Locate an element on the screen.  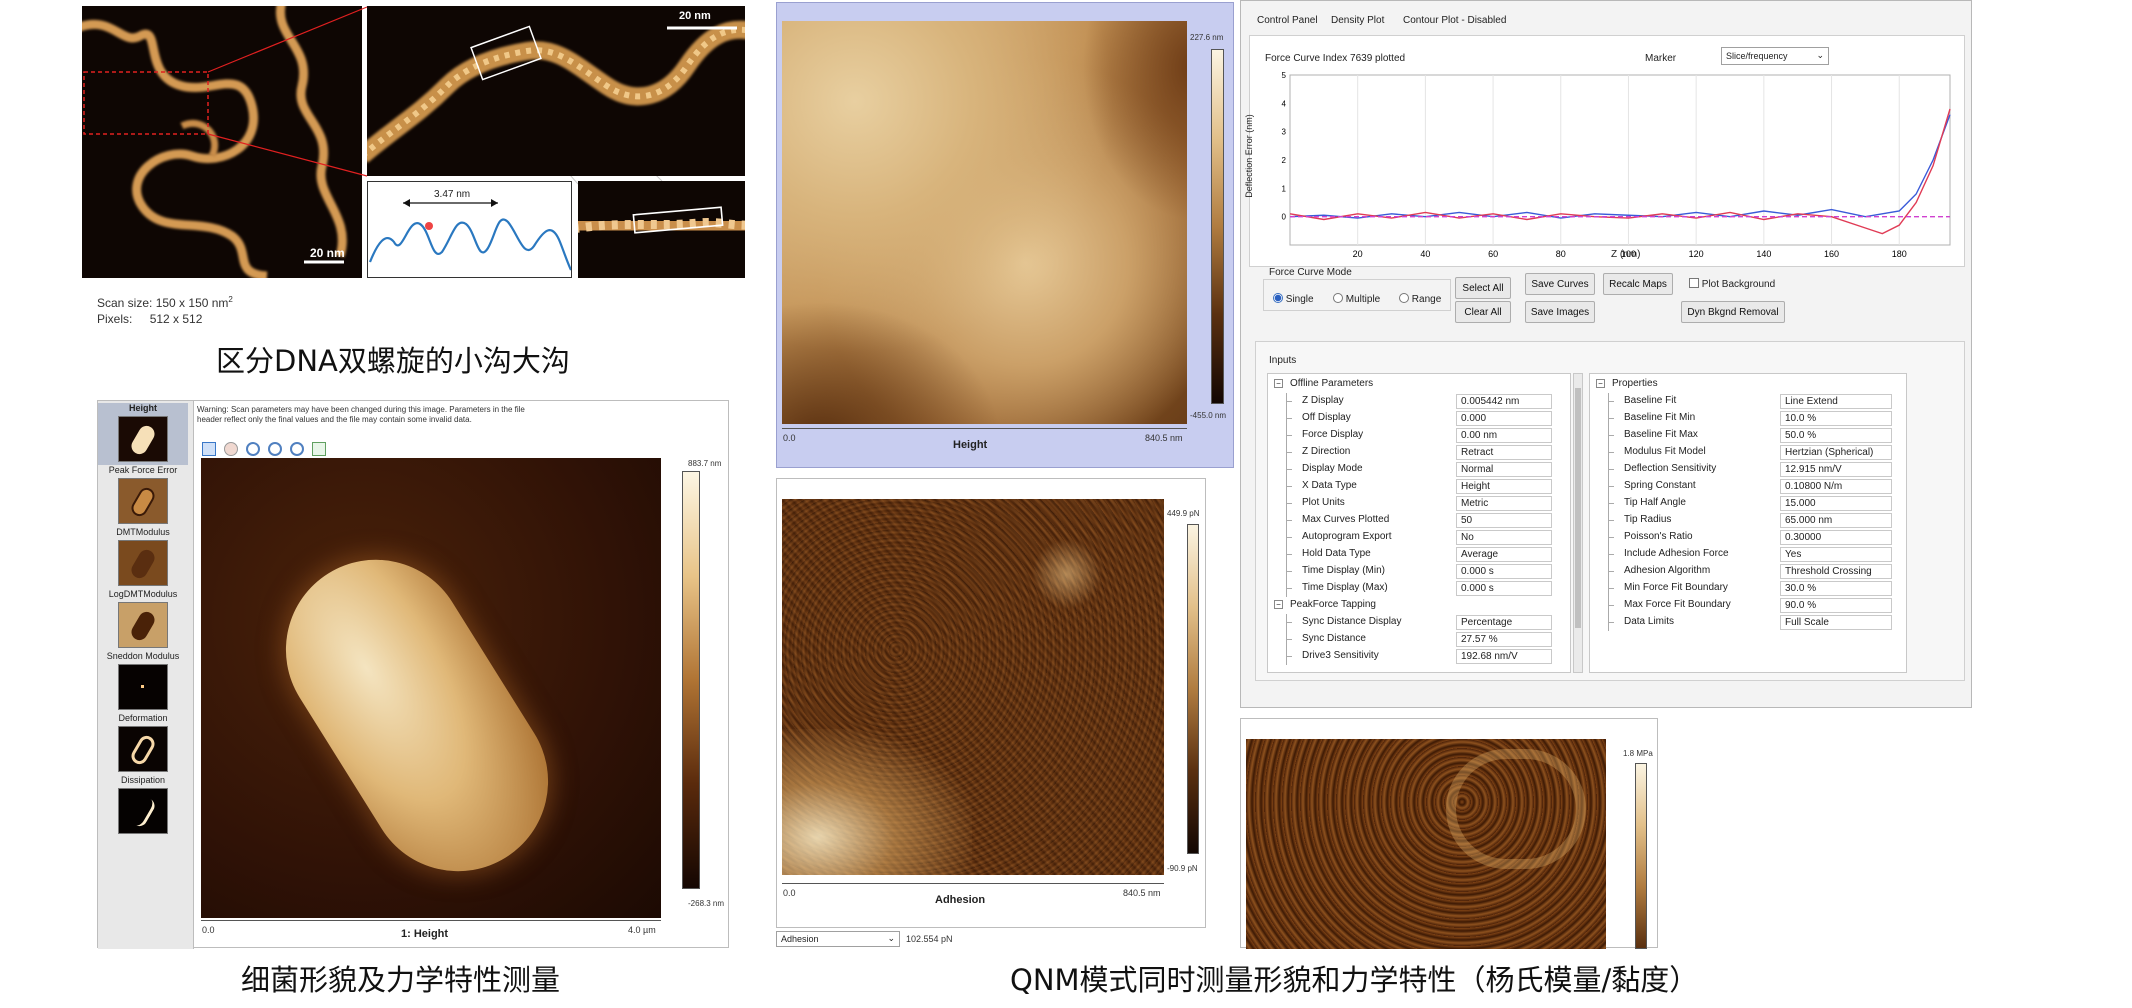
offline-param-value: 0.000 is located at coordinates (1504, 418).